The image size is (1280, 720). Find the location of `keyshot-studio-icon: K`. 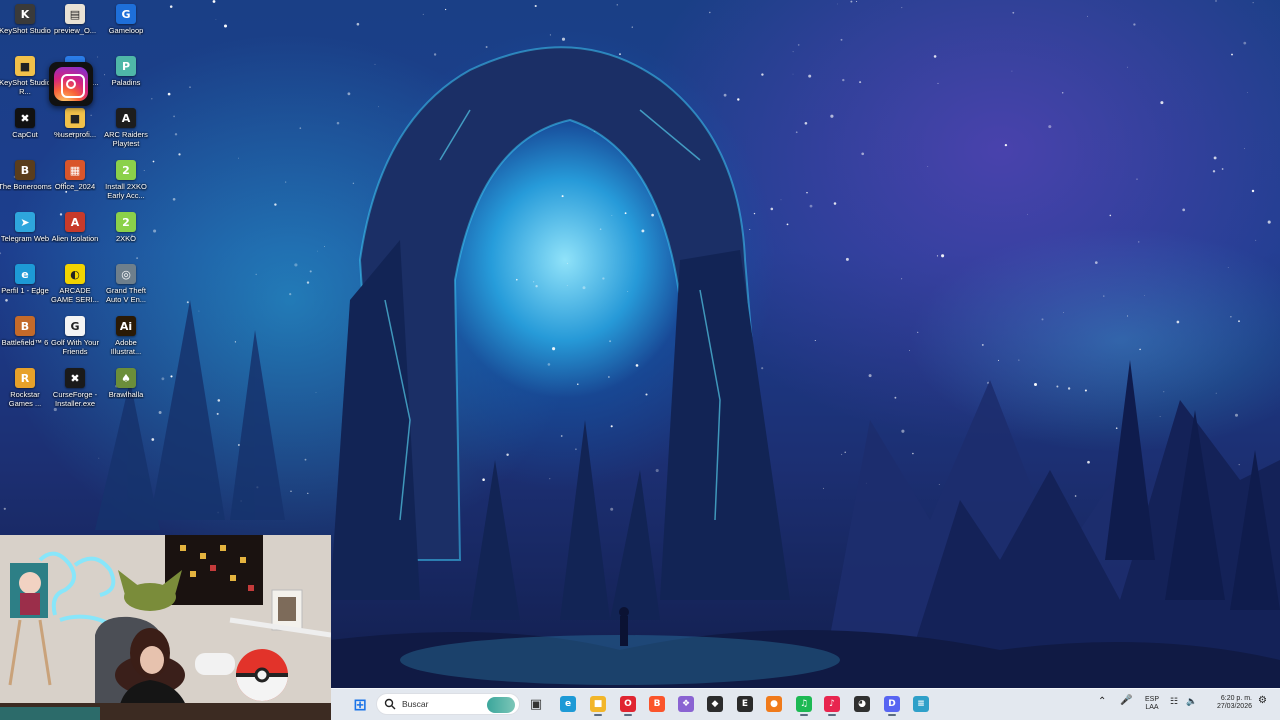

keyshot-studio-icon: K is located at coordinates (25, 14).